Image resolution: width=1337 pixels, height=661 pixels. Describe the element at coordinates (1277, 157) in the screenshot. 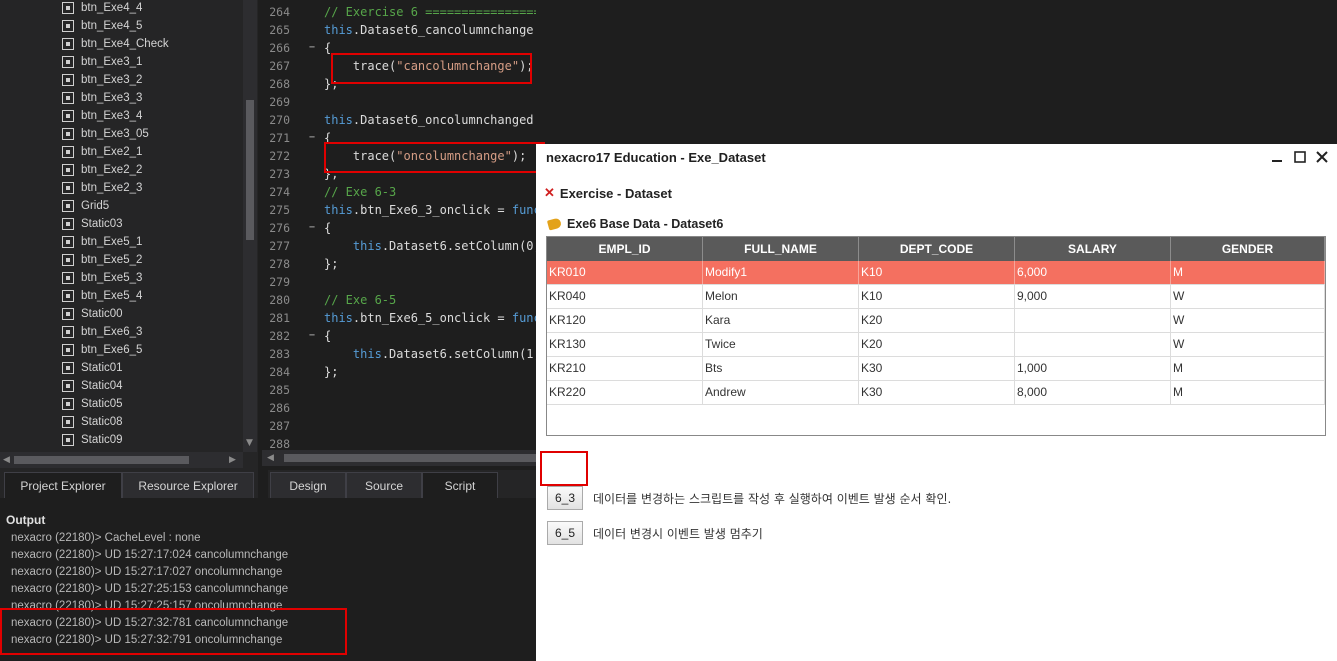

I see `minimize-icon` at that location.